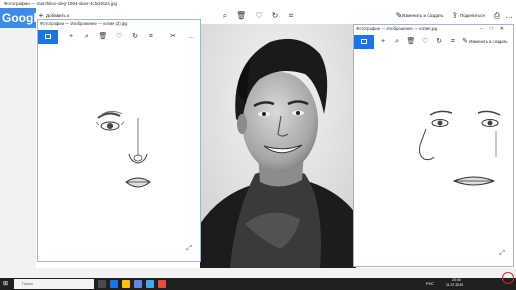  I want to click on edit-icon: ✂, so click(173, 37).